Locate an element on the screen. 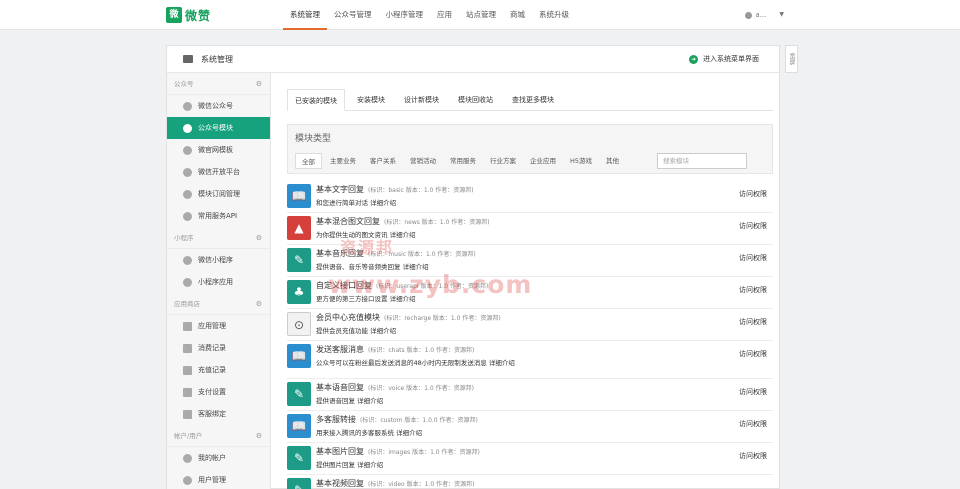  enter-system-menu-label: 进入系统菜单界面 is located at coordinates (731, 59).